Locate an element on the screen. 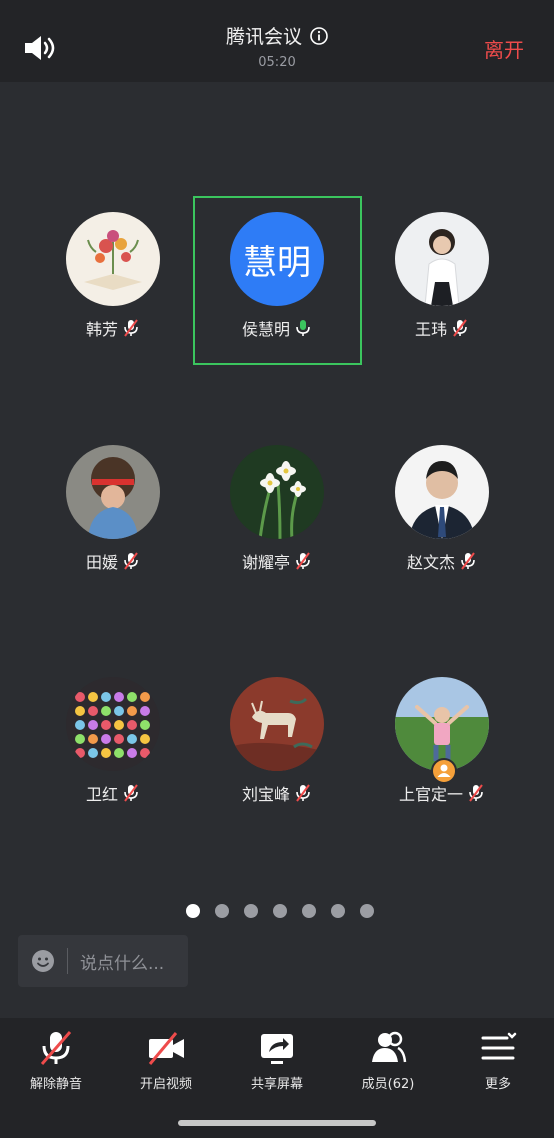  menu-icon is located at coordinates (499, 1046).